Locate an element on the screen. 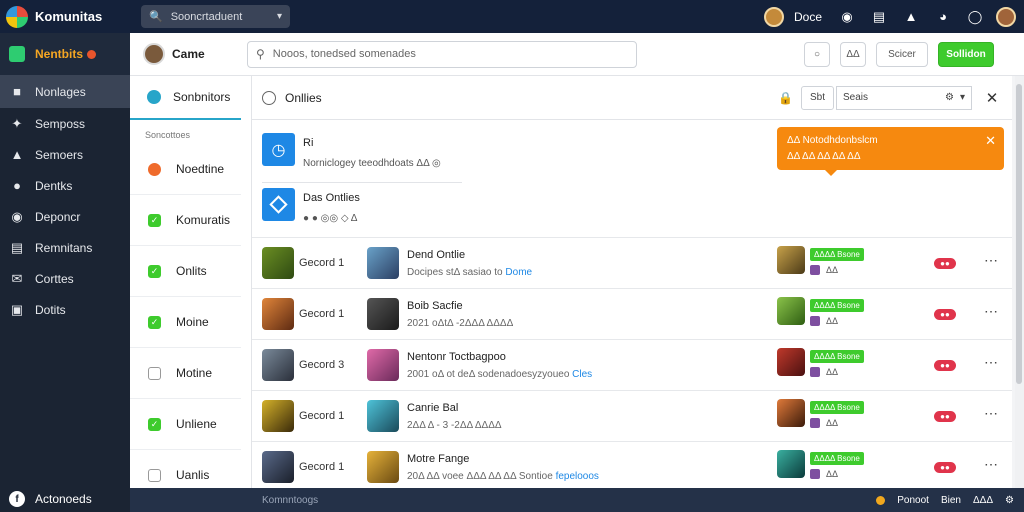 This screenshot has width=1024, height=512. notification-icon: ◉ is located at coordinates (847, 17).